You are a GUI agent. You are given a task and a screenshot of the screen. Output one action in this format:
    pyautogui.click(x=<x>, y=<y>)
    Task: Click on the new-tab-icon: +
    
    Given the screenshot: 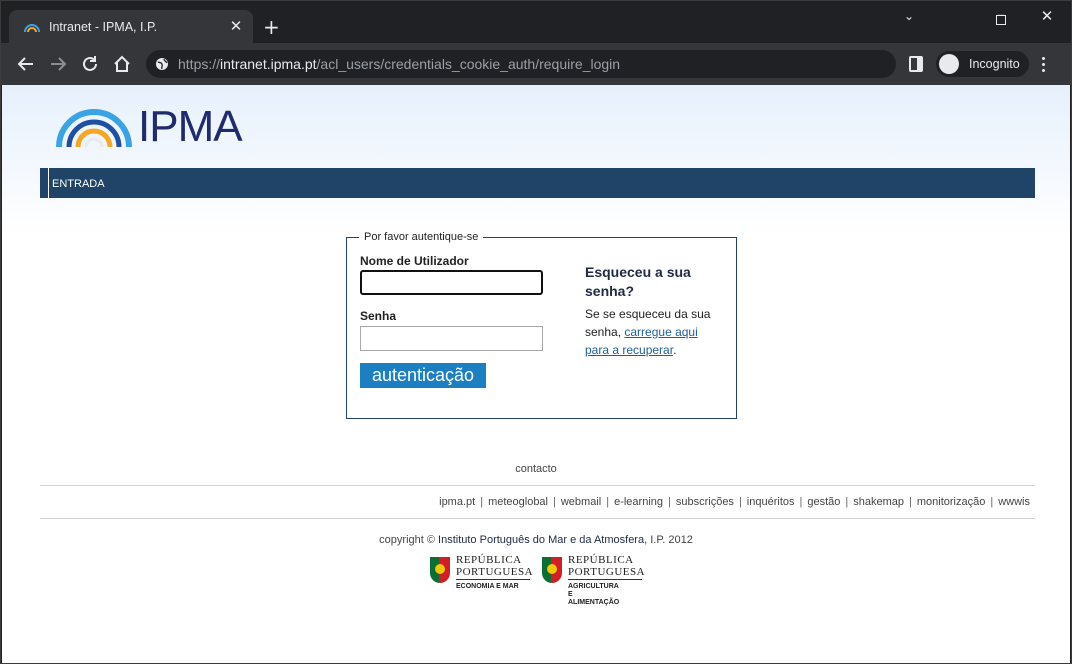 What is the action you would take?
    pyautogui.click(x=271, y=27)
    